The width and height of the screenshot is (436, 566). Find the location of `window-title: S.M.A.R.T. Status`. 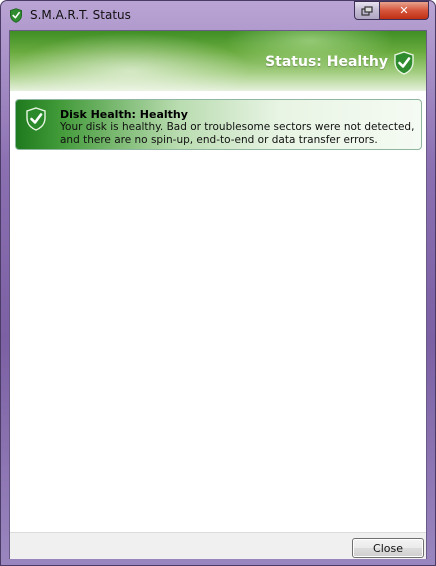

window-title: S.M.A.R.T. Status is located at coordinates (80, 15).